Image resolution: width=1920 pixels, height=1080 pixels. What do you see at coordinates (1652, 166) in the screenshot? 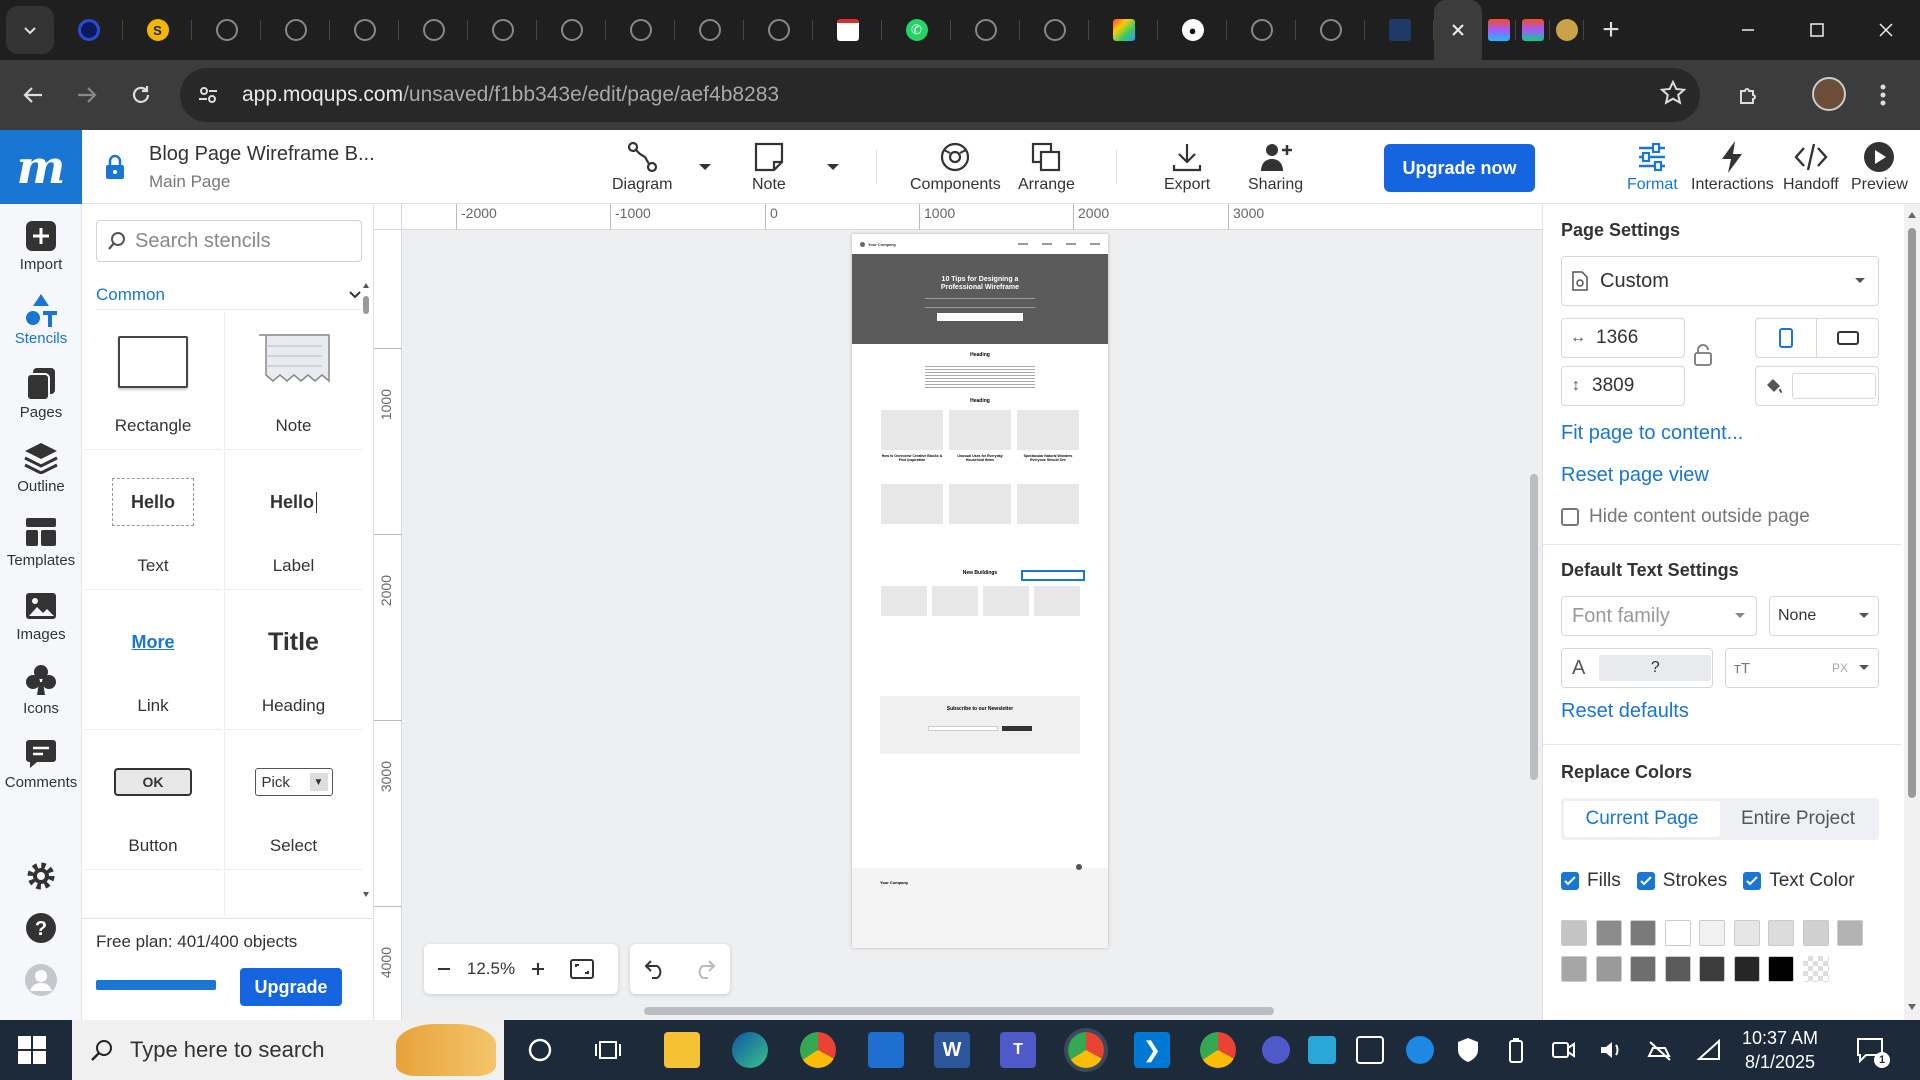
I see `format-tab: Format` at bounding box center [1652, 166].